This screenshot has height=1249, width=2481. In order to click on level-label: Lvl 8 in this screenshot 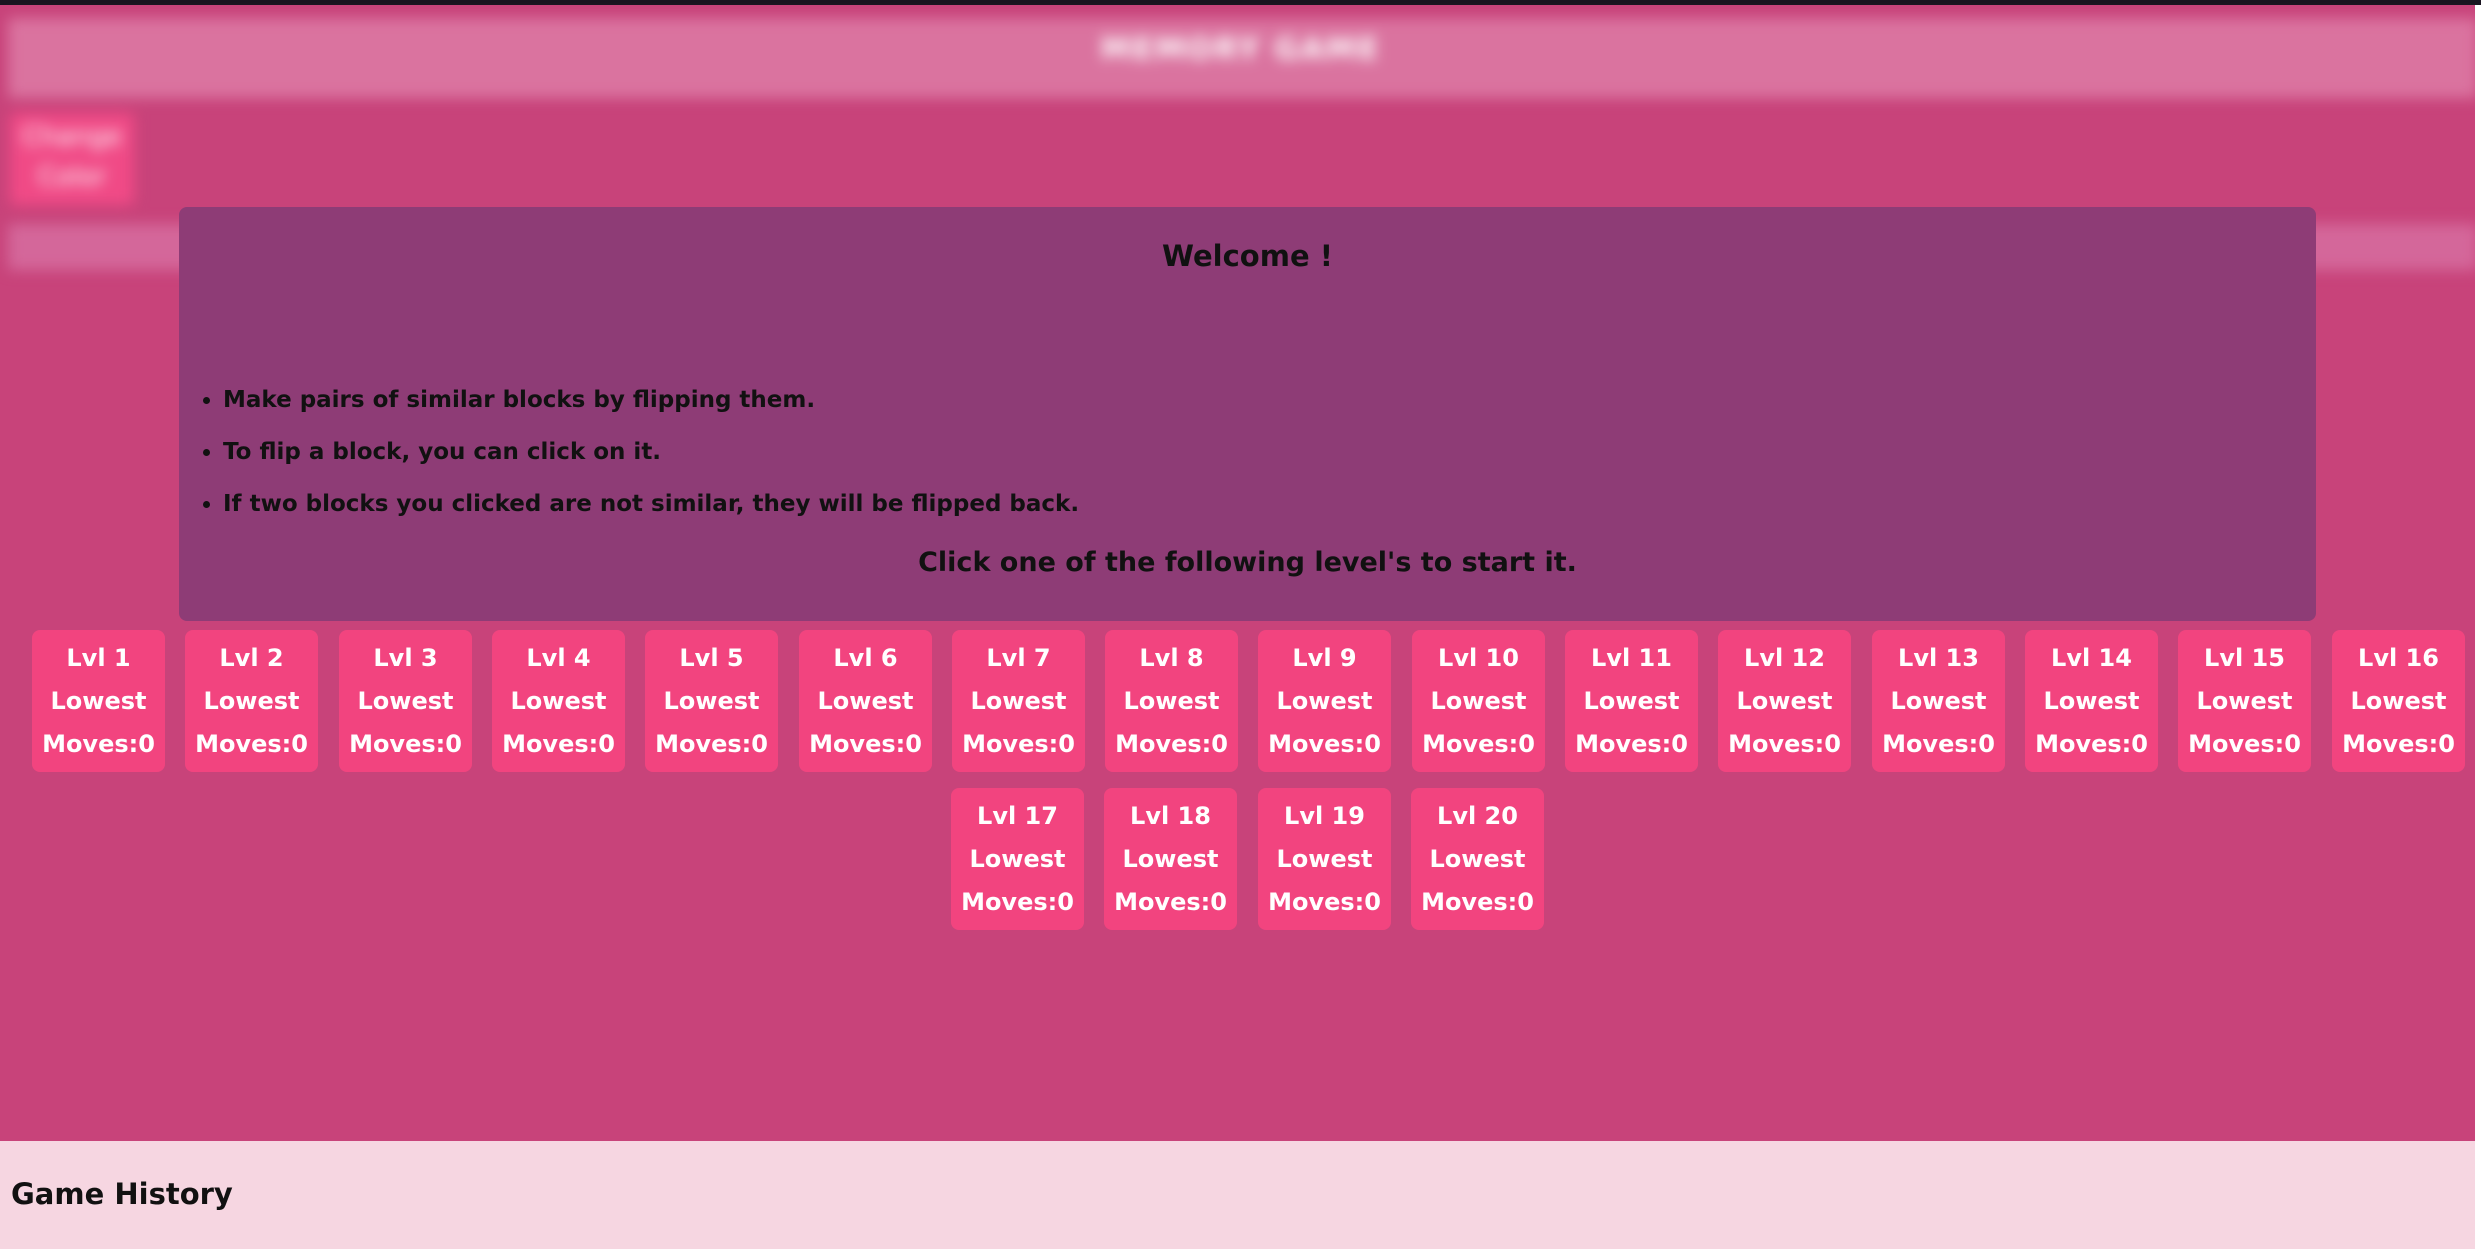, I will do `click(1171, 658)`.